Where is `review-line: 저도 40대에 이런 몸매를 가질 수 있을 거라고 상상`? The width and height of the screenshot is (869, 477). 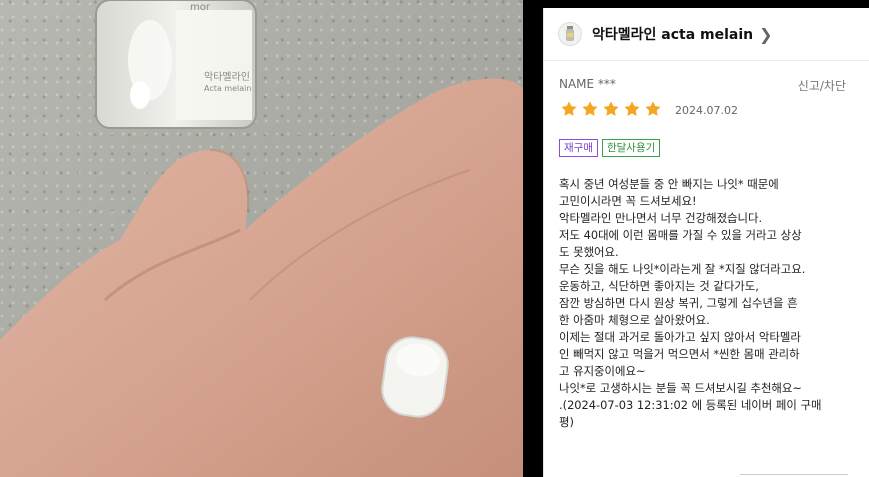 review-line: 저도 40대에 이런 몸매를 가질 수 있을 거라고 상상 is located at coordinates (680, 235).